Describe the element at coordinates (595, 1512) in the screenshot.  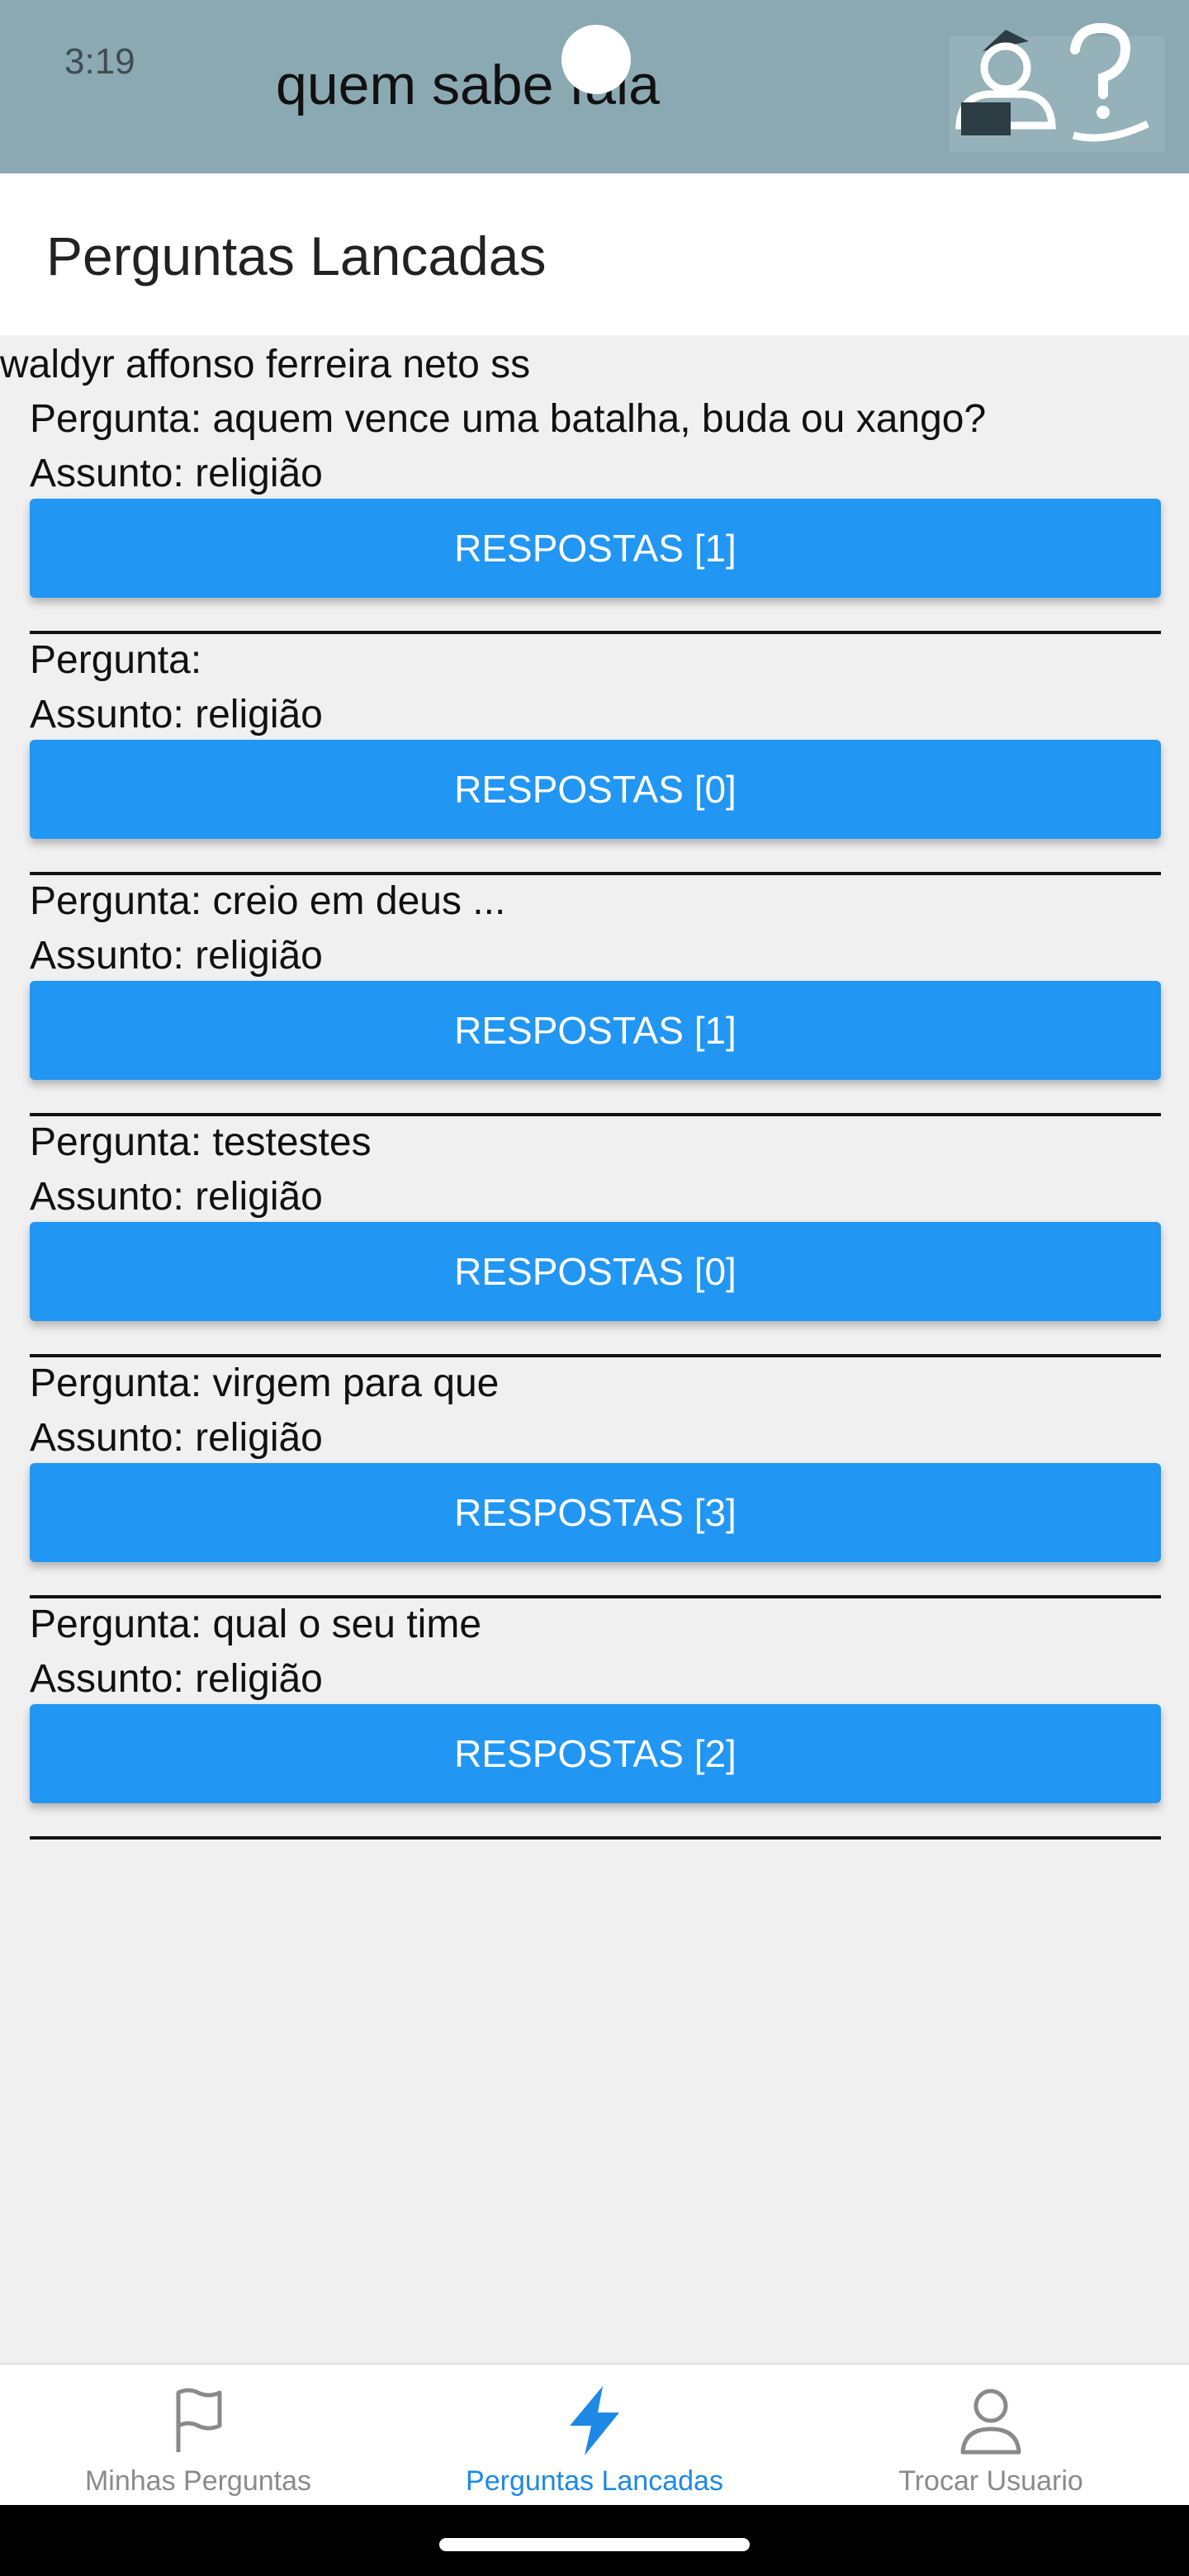
I see `answers-button: RESPOSTAS [3]` at that location.